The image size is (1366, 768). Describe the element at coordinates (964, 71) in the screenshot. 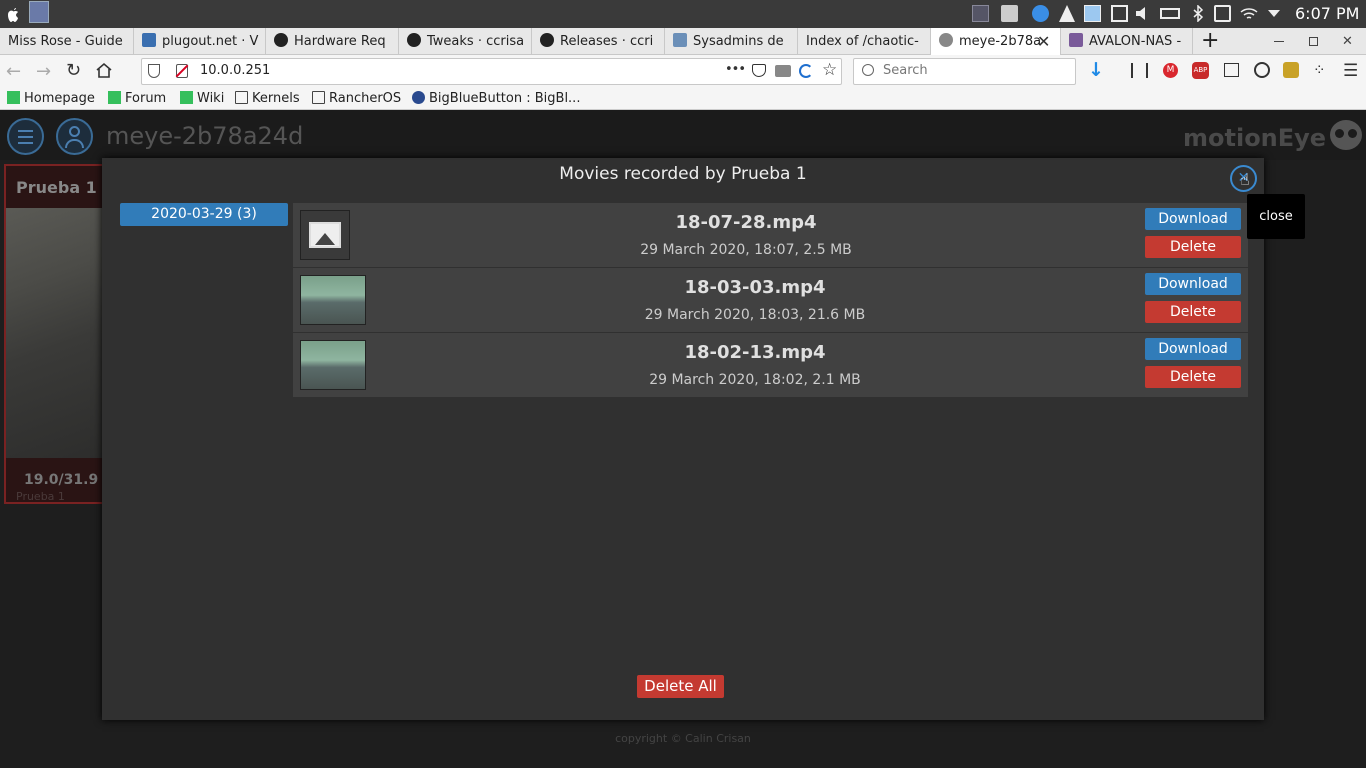

I see `search-input: Search` at that location.